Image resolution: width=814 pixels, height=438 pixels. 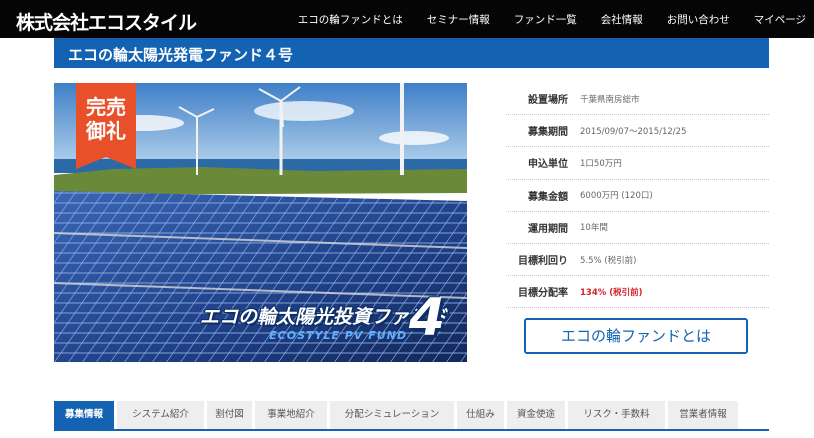 I want to click on info-label: 運用期間, so click(x=548, y=229).